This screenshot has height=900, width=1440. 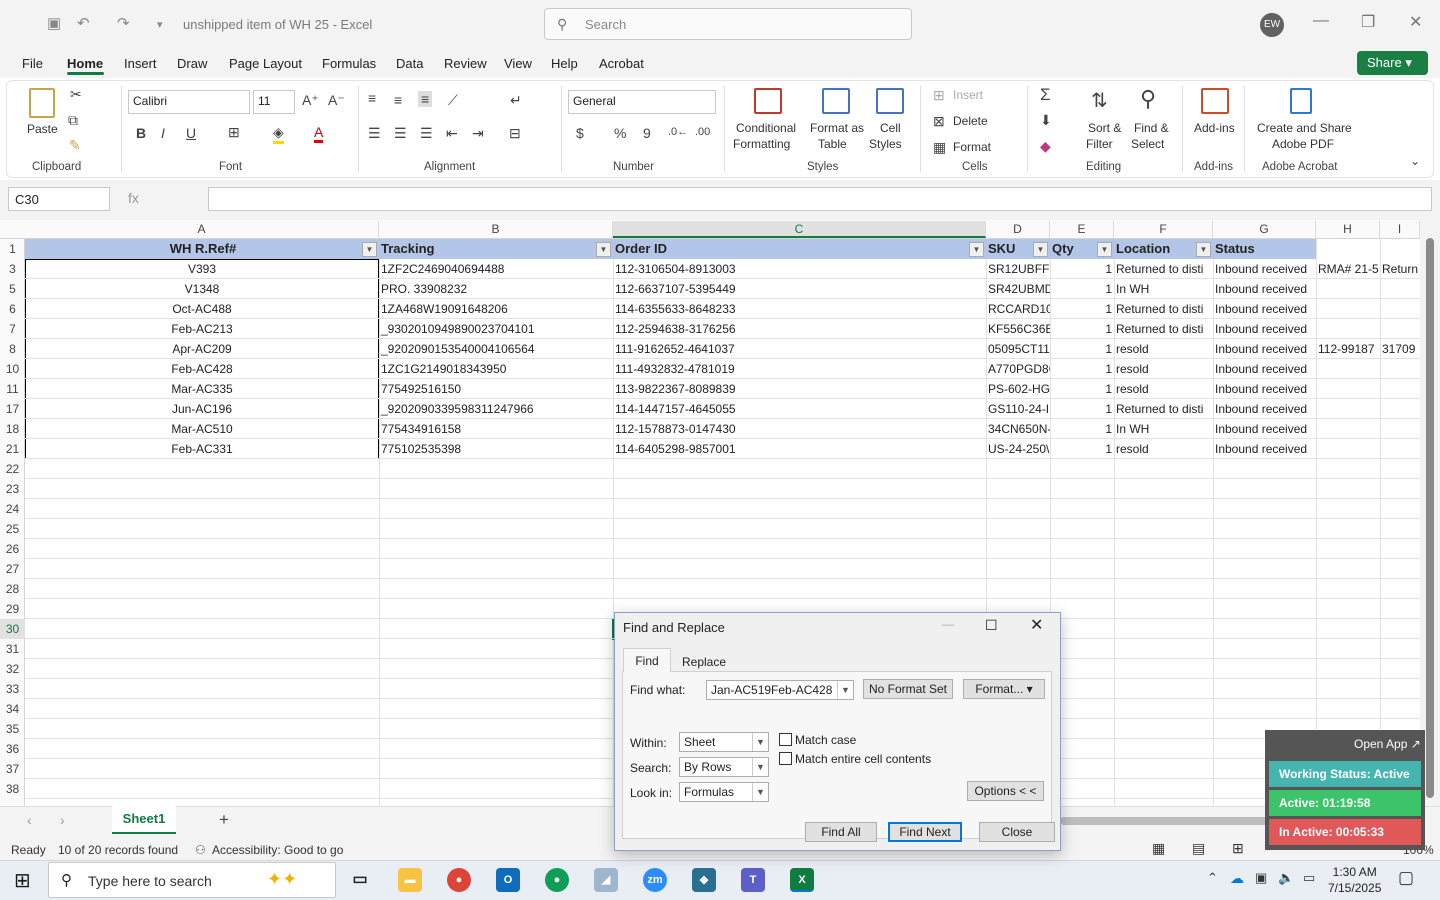 I want to click on row-header: 11, so click(x=12, y=389).